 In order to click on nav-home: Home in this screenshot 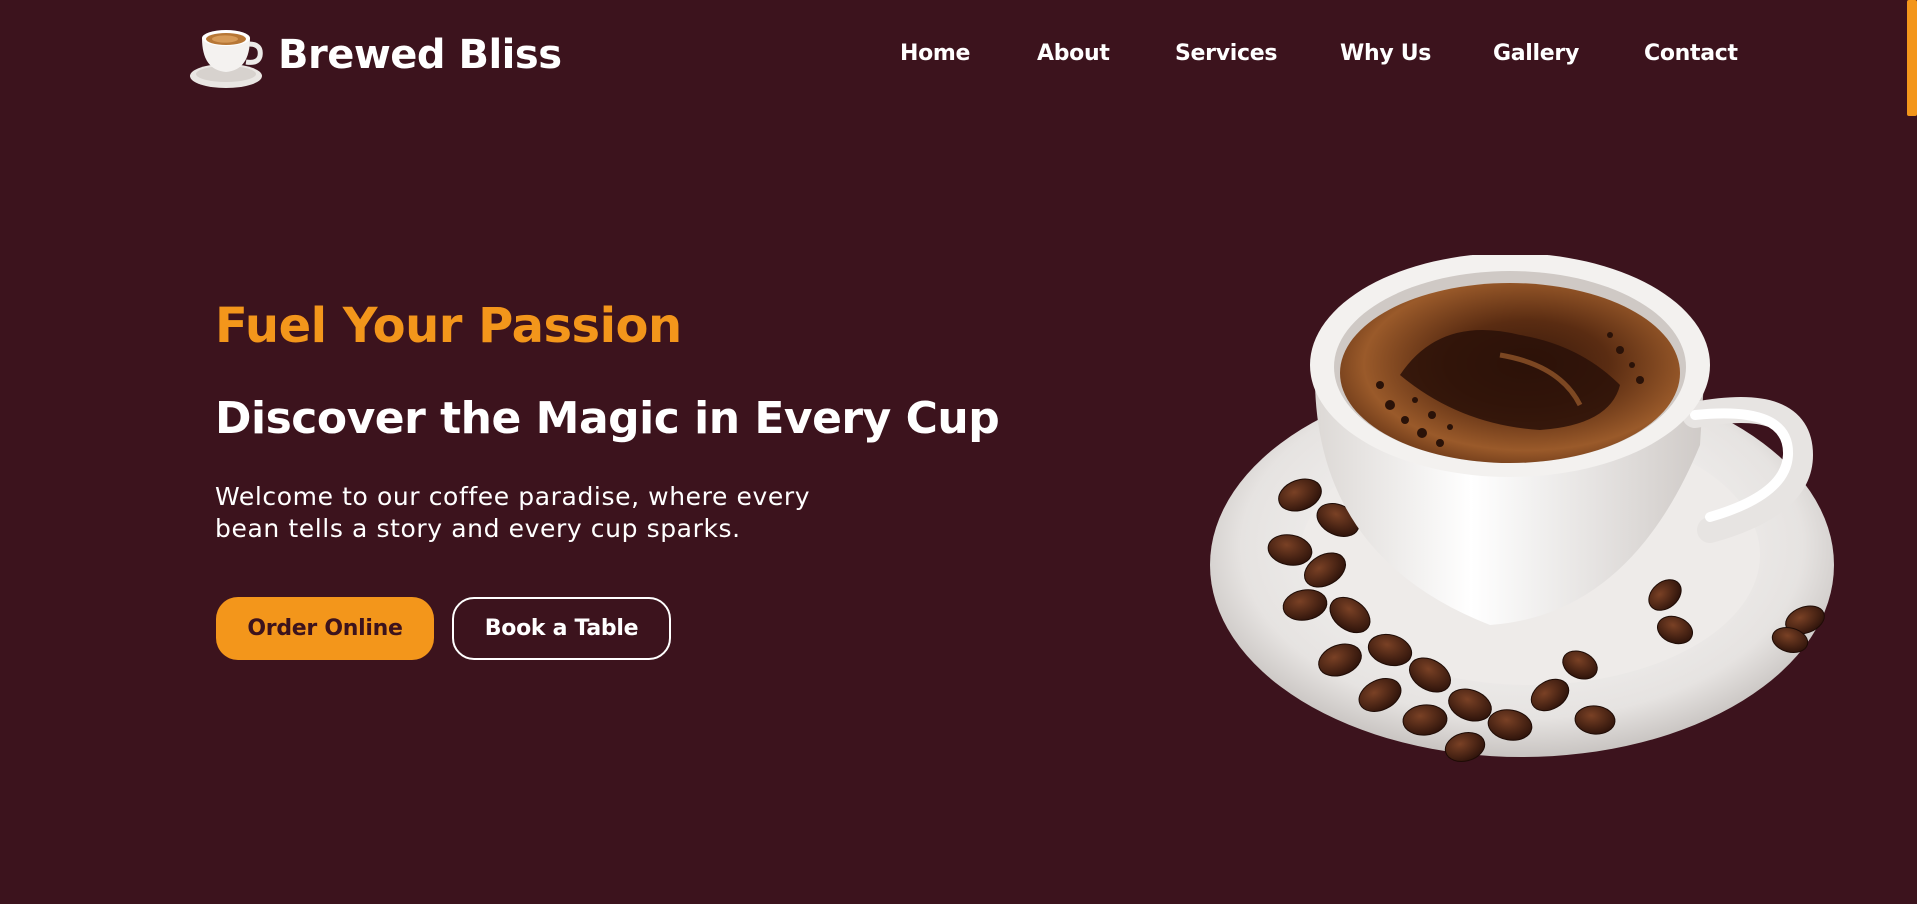, I will do `click(935, 53)`.